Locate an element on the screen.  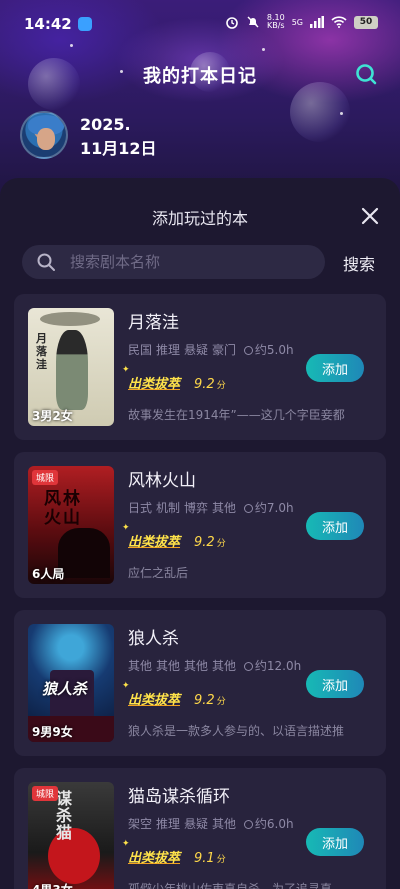
mute-icon is located at coordinates (253, 22).